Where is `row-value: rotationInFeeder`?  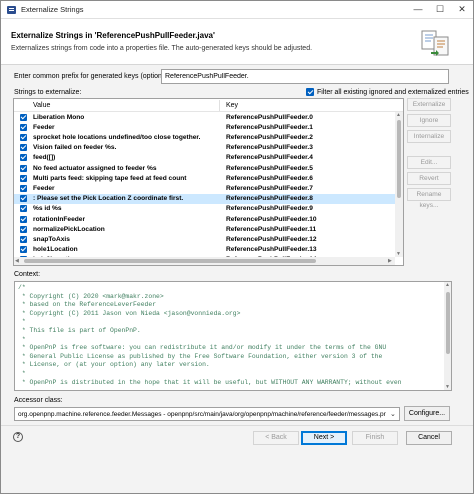 row-value: rotationInFeeder is located at coordinates (59, 219).